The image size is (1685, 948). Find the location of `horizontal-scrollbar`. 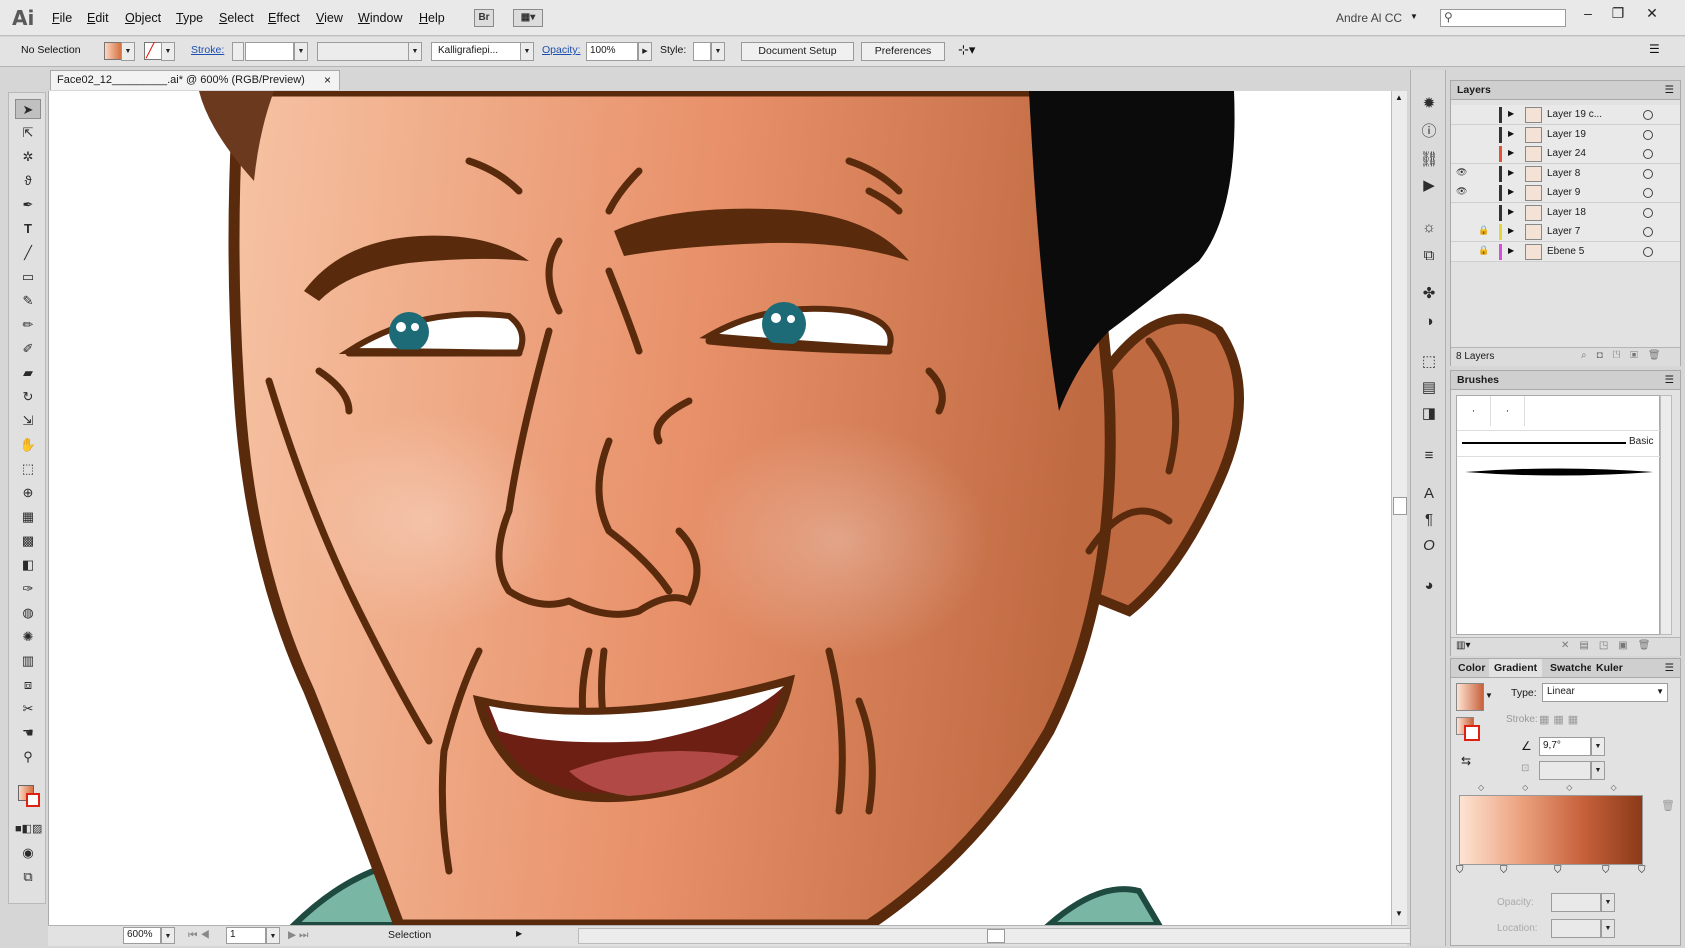

horizontal-scrollbar is located at coordinates (1003, 936).